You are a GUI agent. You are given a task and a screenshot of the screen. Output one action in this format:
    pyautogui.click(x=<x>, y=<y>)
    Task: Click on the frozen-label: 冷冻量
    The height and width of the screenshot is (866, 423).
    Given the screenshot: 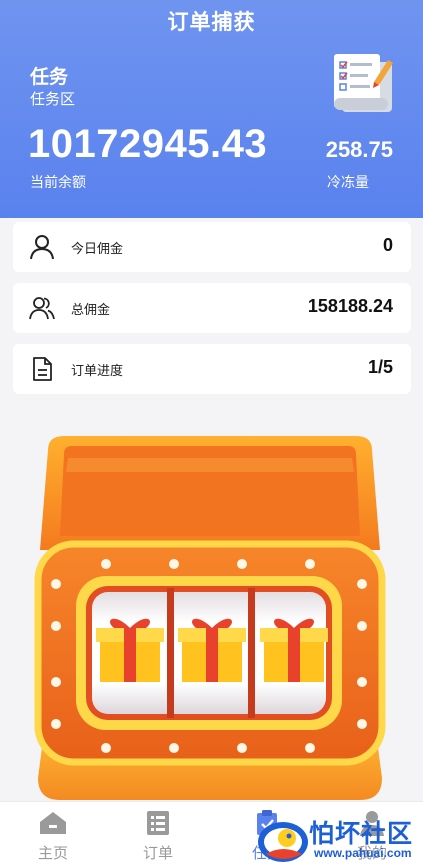 What is the action you would take?
    pyautogui.click(x=348, y=183)
    